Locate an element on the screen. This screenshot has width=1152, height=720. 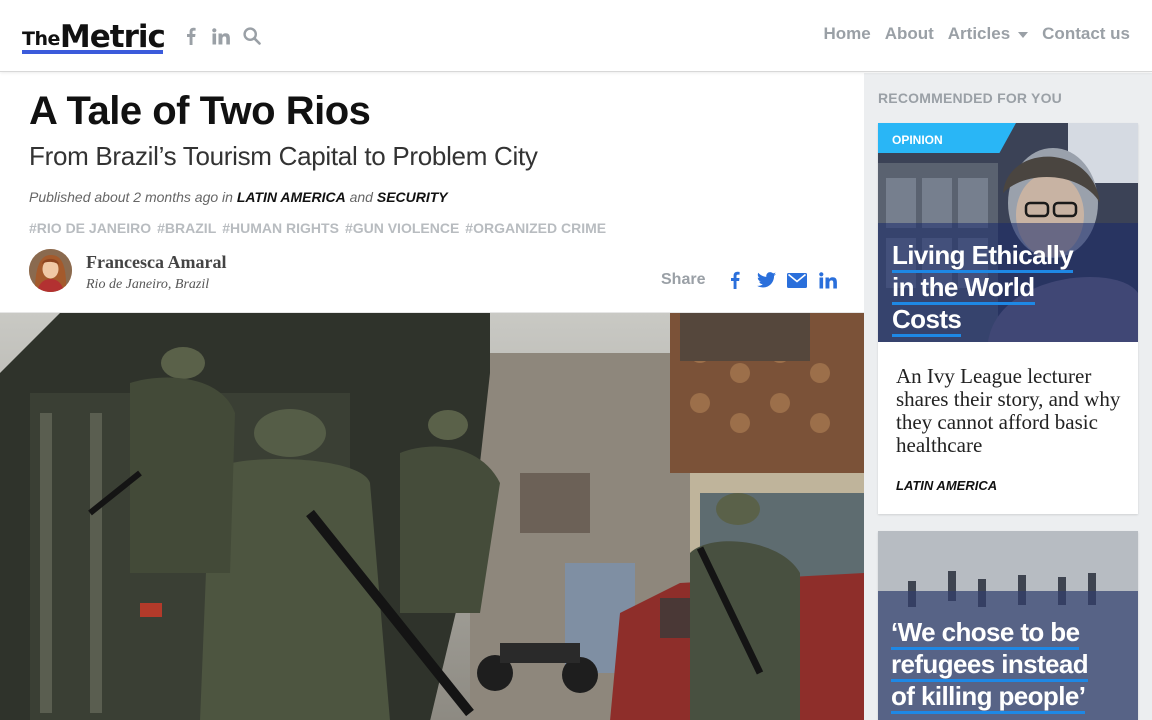
author-avatar is located at coordinates (50, 270).